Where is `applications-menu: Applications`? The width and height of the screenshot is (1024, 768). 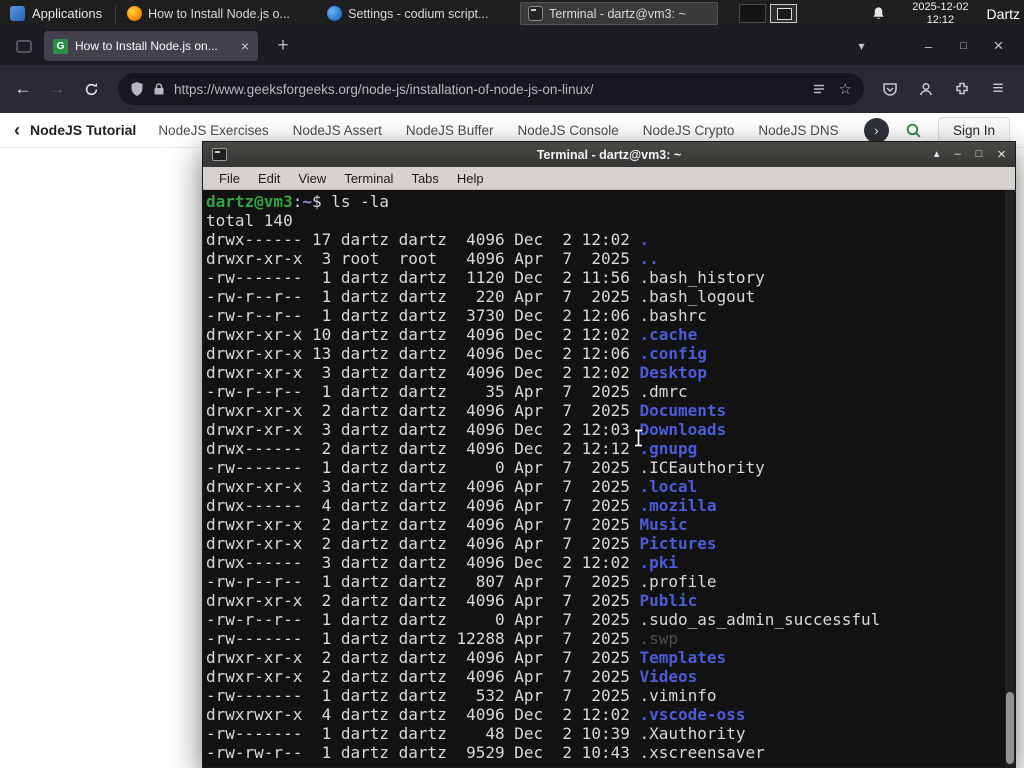
applications-menu: Applications is located at coordinates (56, 13).